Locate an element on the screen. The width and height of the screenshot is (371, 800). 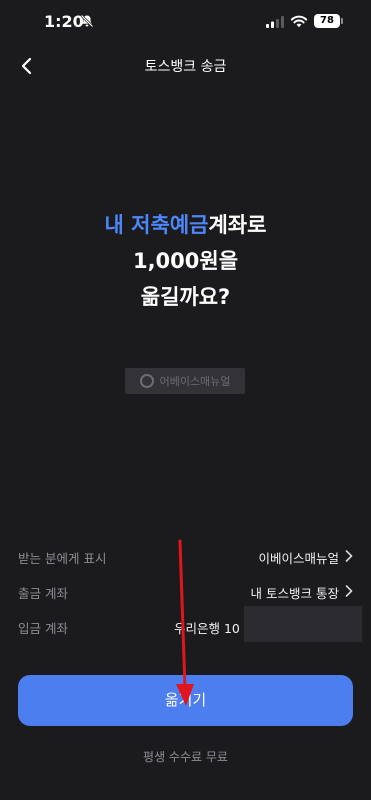
withdrawal-account-value: 내 토스뱅크 통장 is located at coordinates (294, 593).